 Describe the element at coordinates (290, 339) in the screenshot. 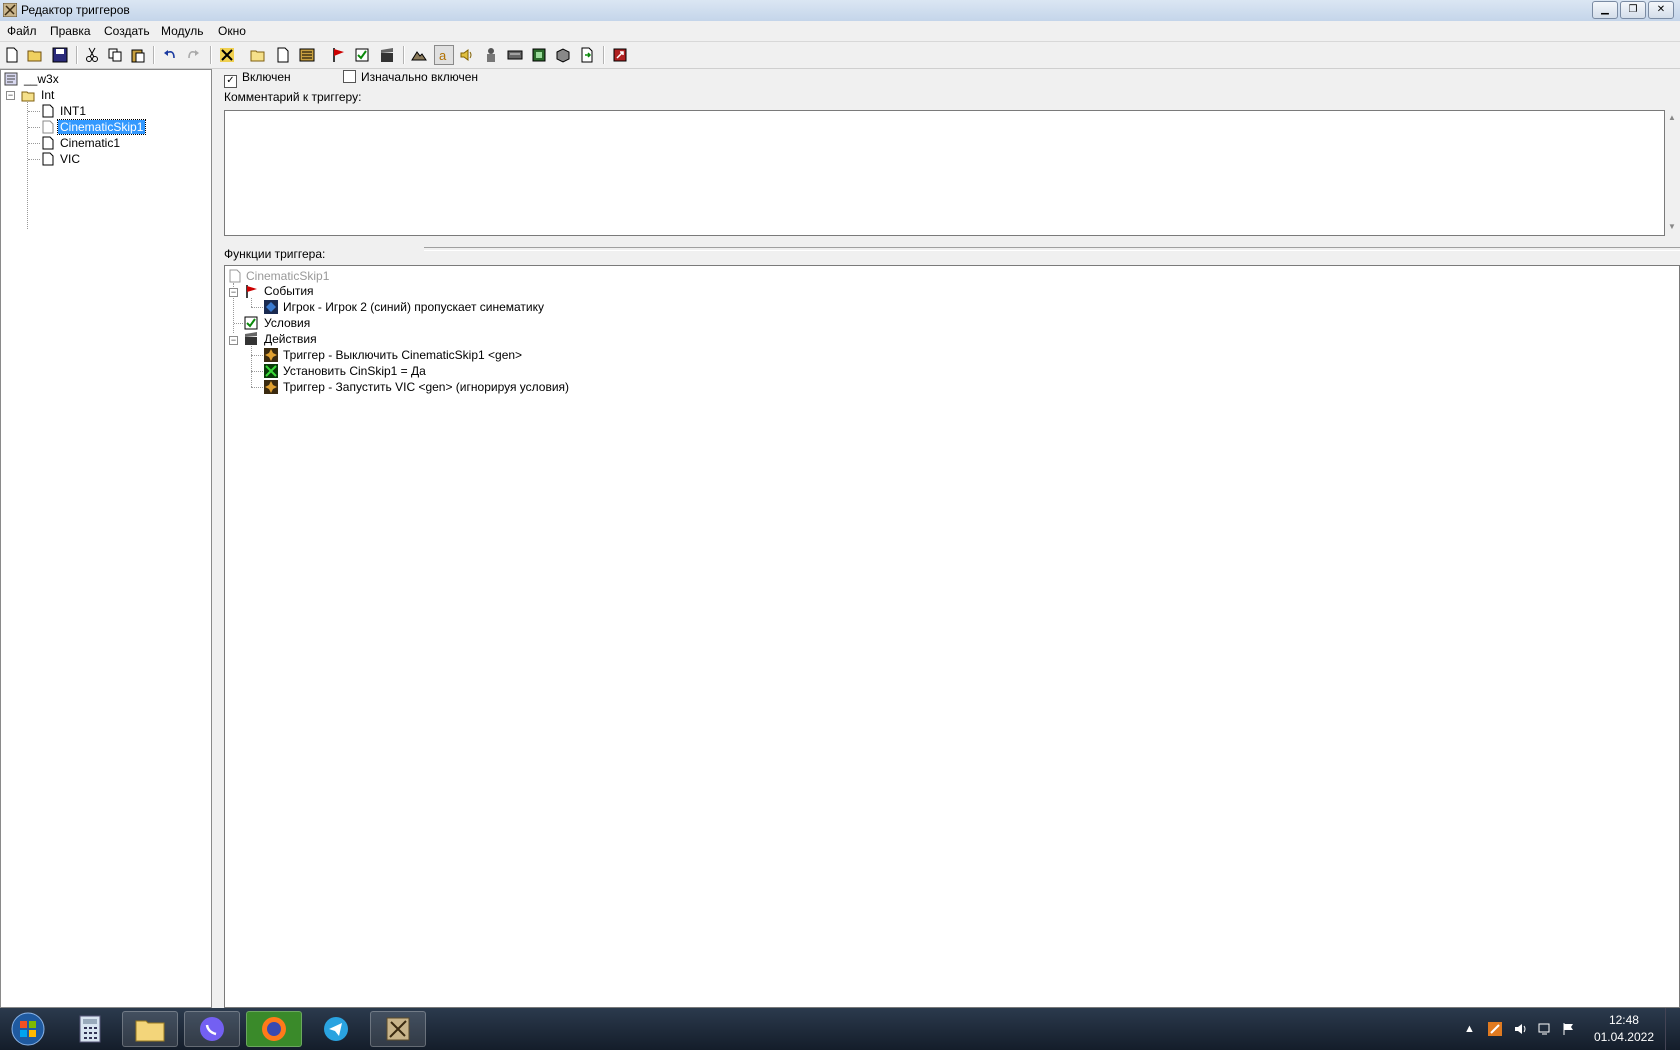

I see `actions-node: Действия` at that location.